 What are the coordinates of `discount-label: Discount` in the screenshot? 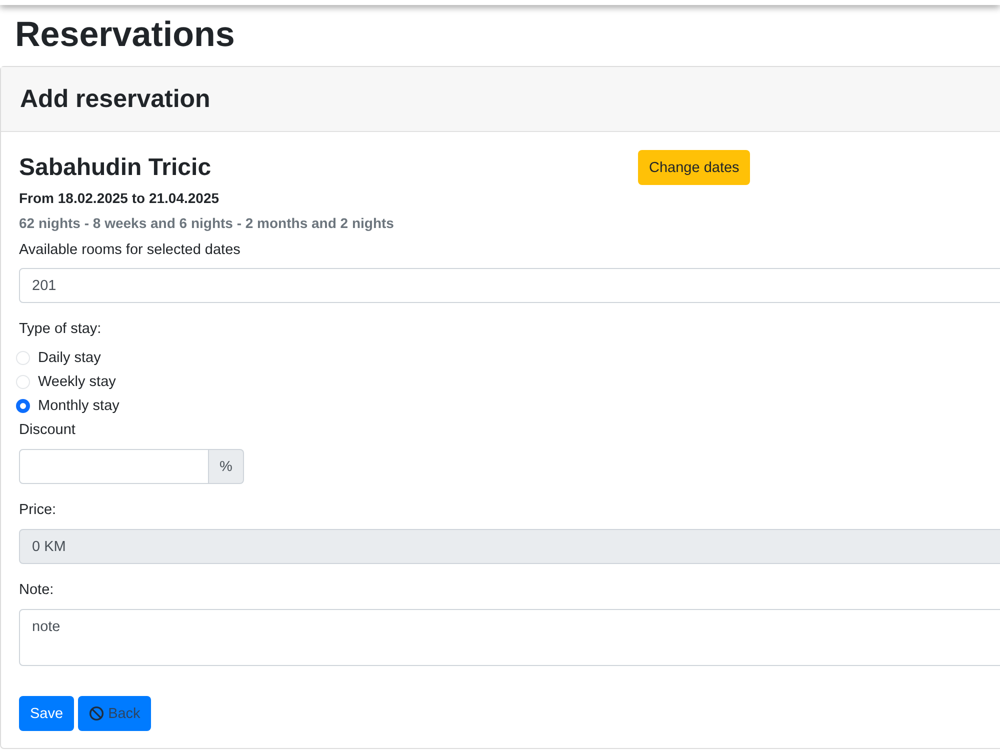 It's located at (47, 430).